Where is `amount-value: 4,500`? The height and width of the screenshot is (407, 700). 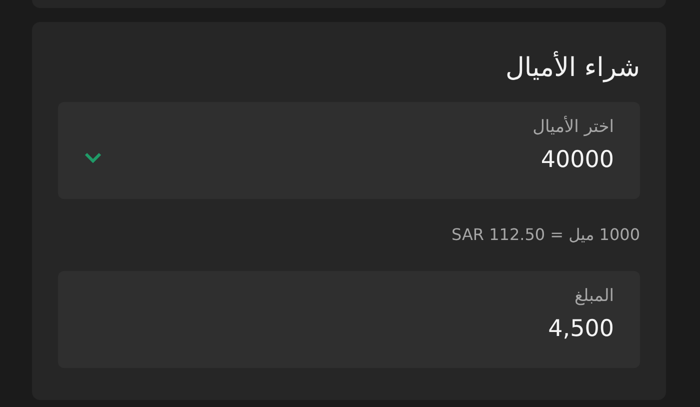
amount-value: 4,500 is located at coordinates (514, 329).